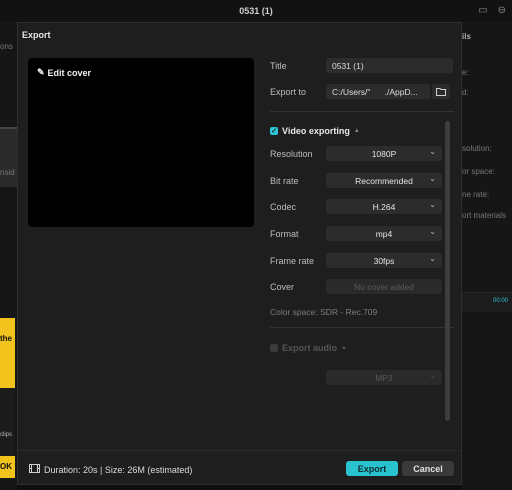 This screenshot has height=490, width=512. What do you see at coordinates (282, 287) in the screenshot?
I see `cover-label: Cover` at bounding box center [282, 287].